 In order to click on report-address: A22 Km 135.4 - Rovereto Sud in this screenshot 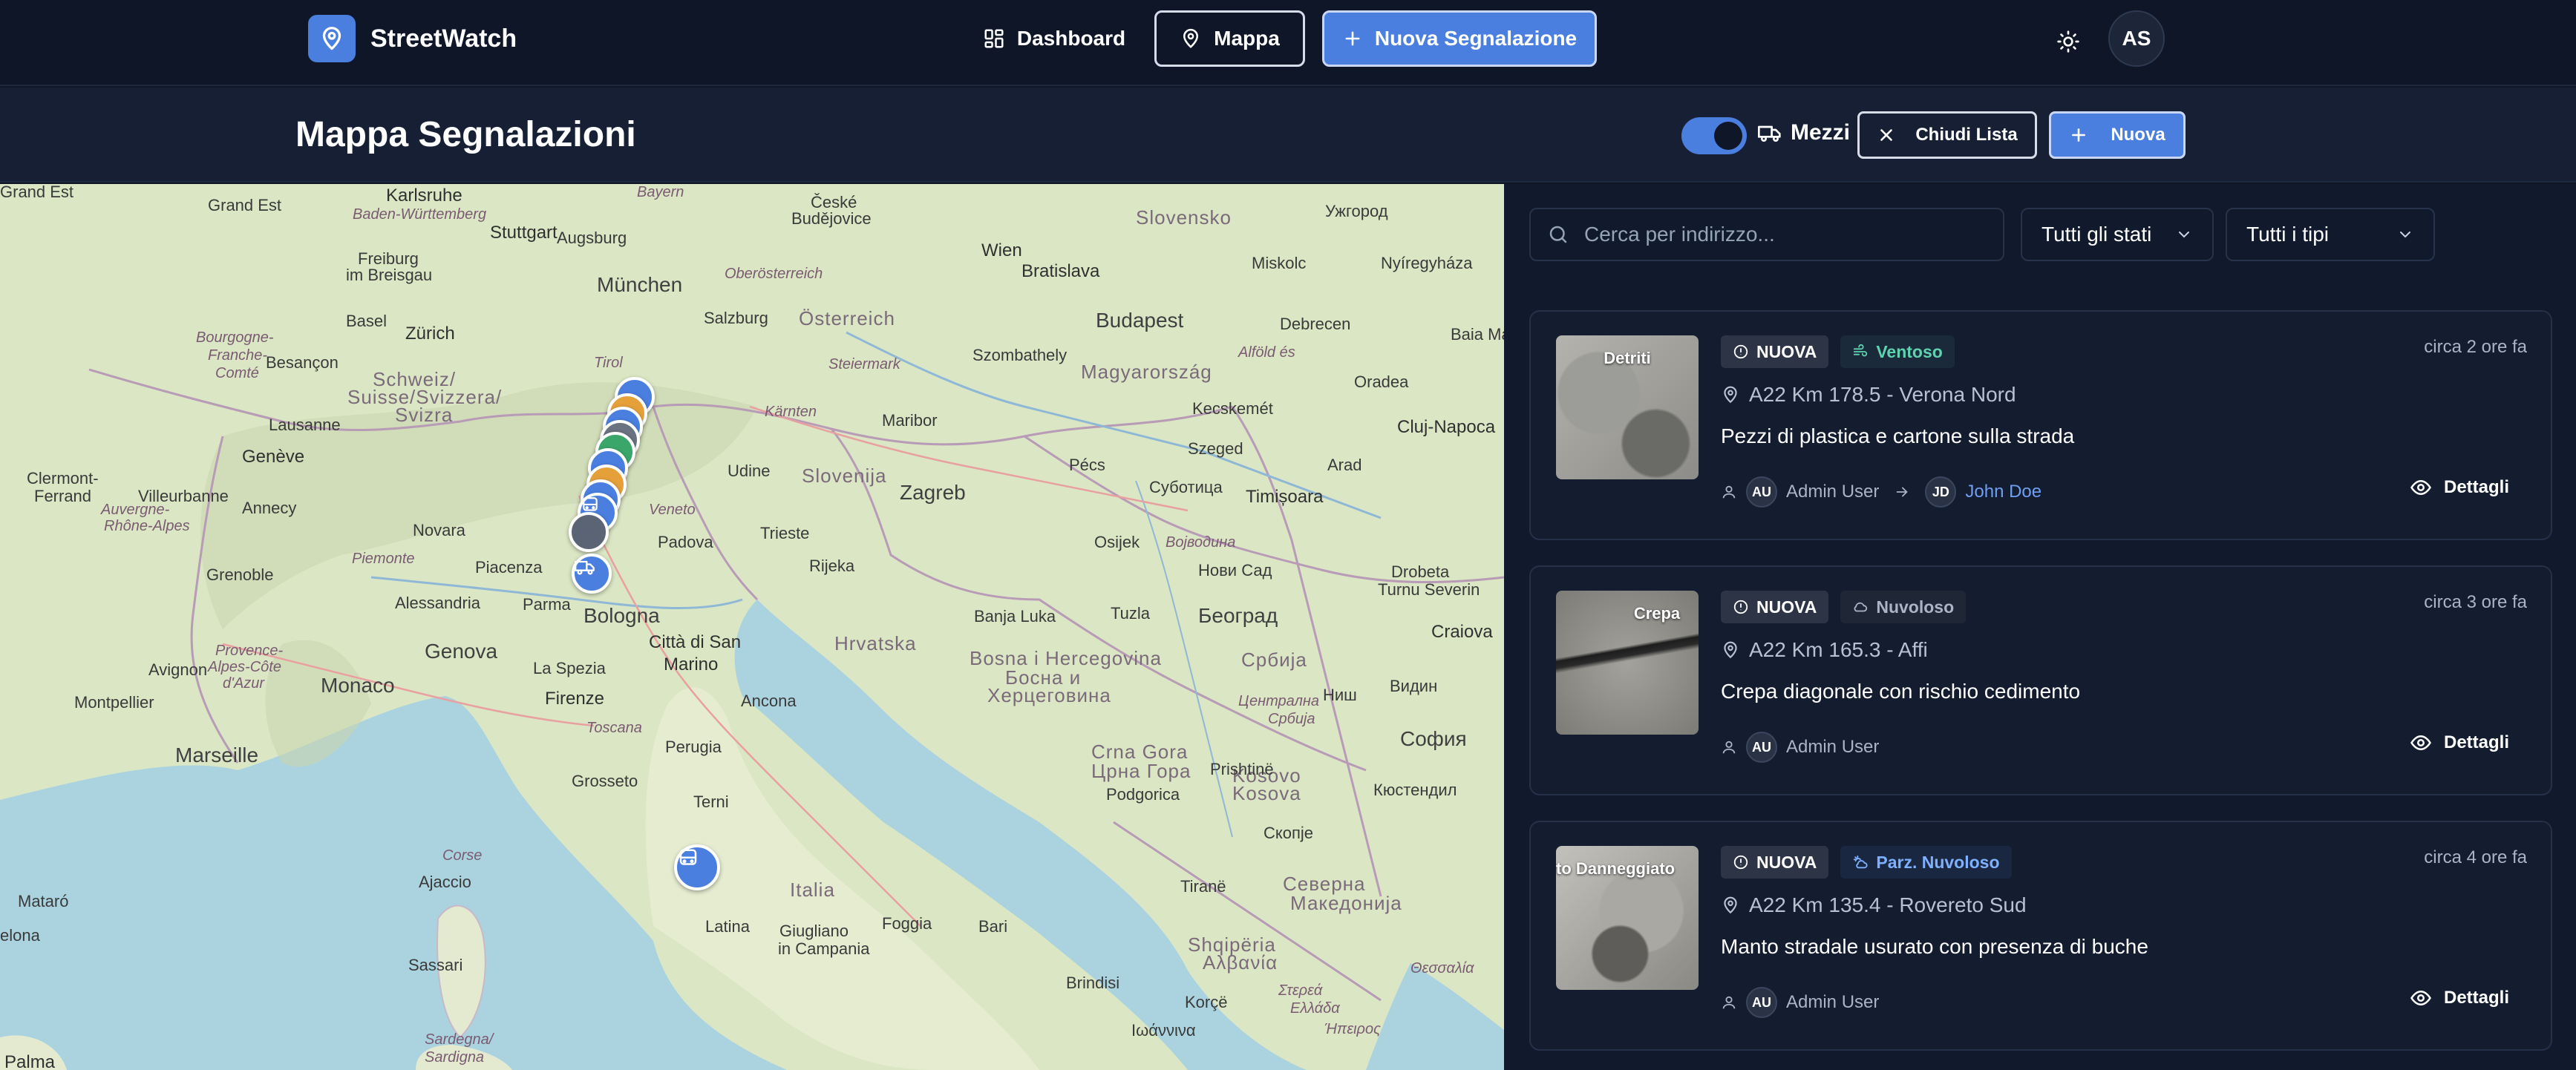, I will do `click(1874, 905)`.